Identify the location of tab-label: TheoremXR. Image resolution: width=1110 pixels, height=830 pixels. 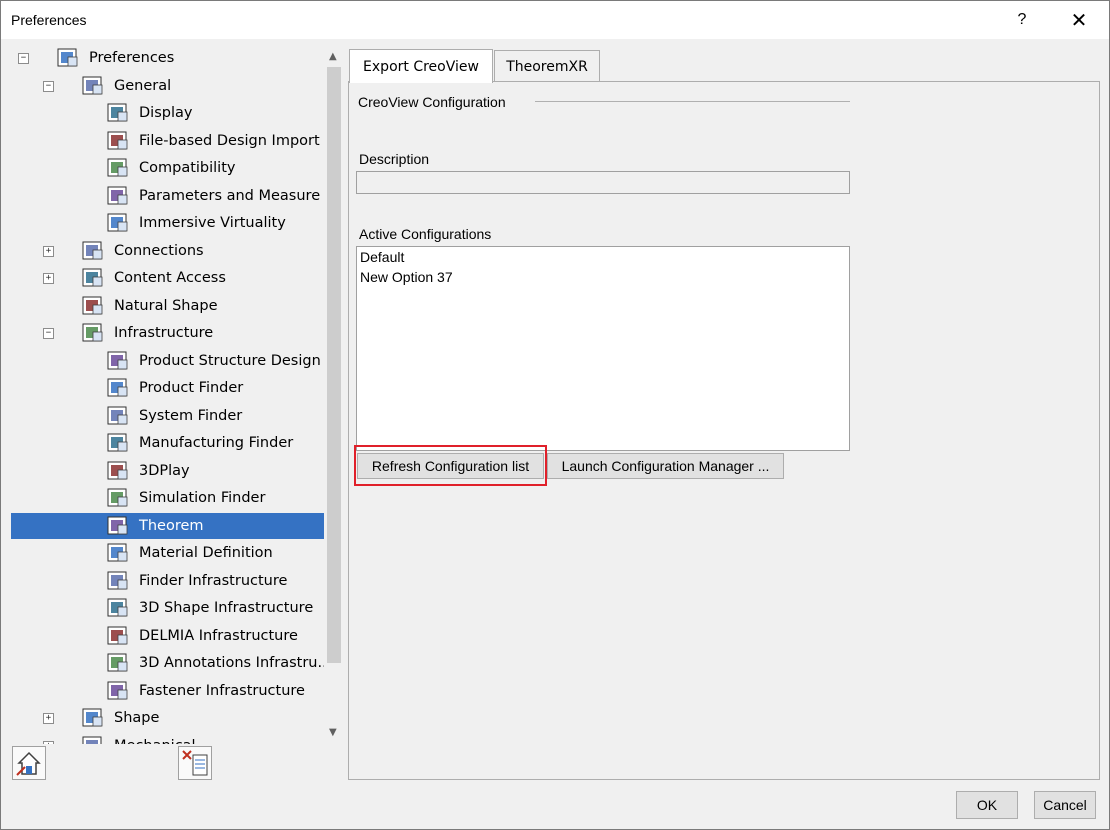
(547, 66).